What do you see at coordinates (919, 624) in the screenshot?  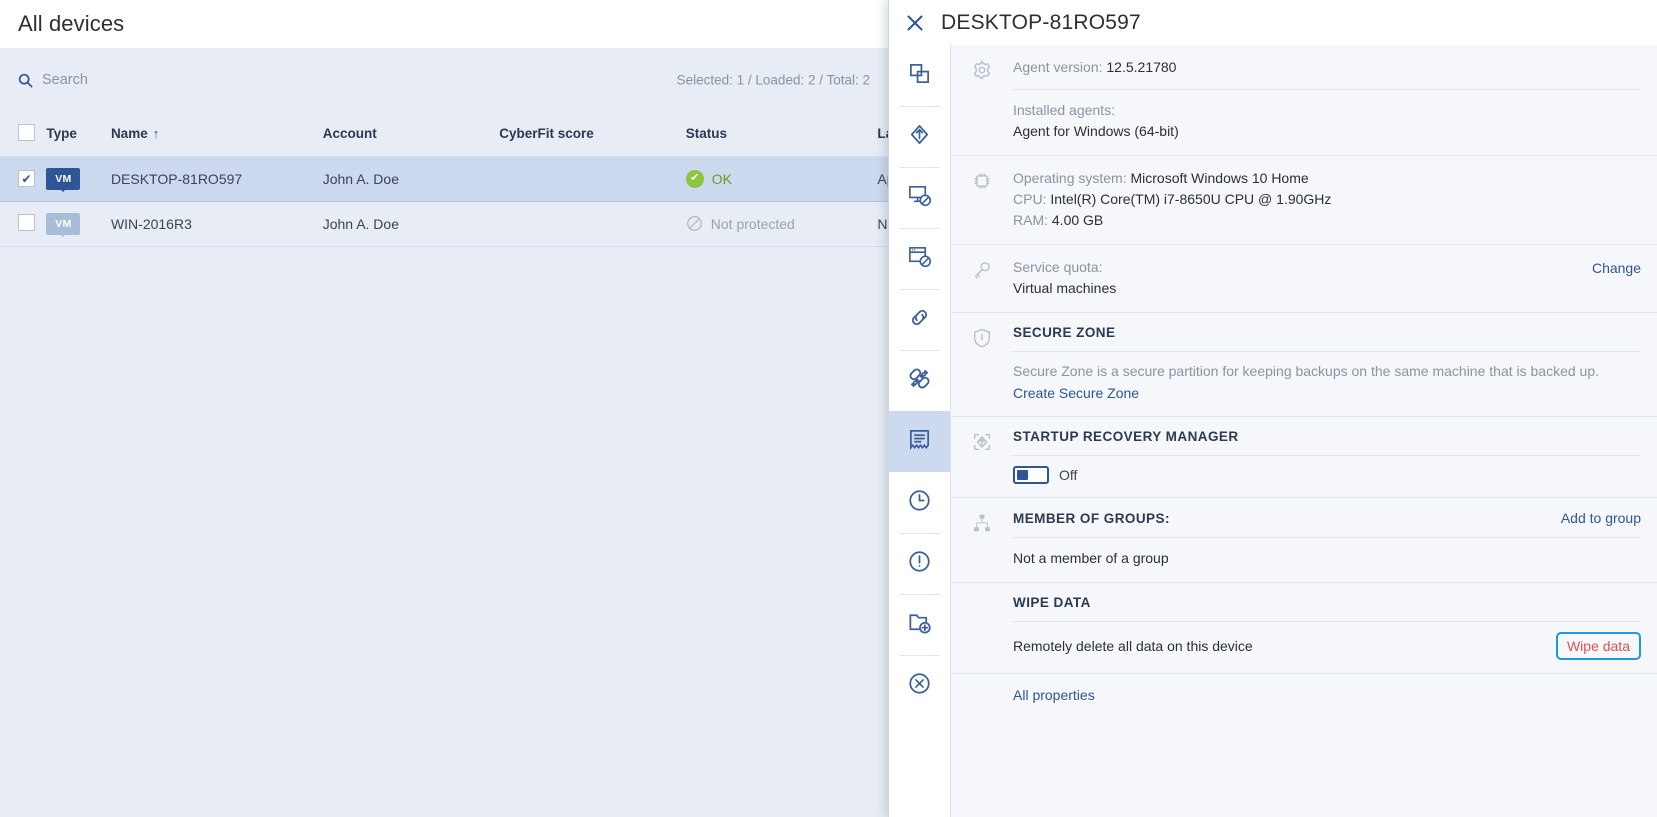 I see `rail-item-add-folder` at bounding box center [919, 624].